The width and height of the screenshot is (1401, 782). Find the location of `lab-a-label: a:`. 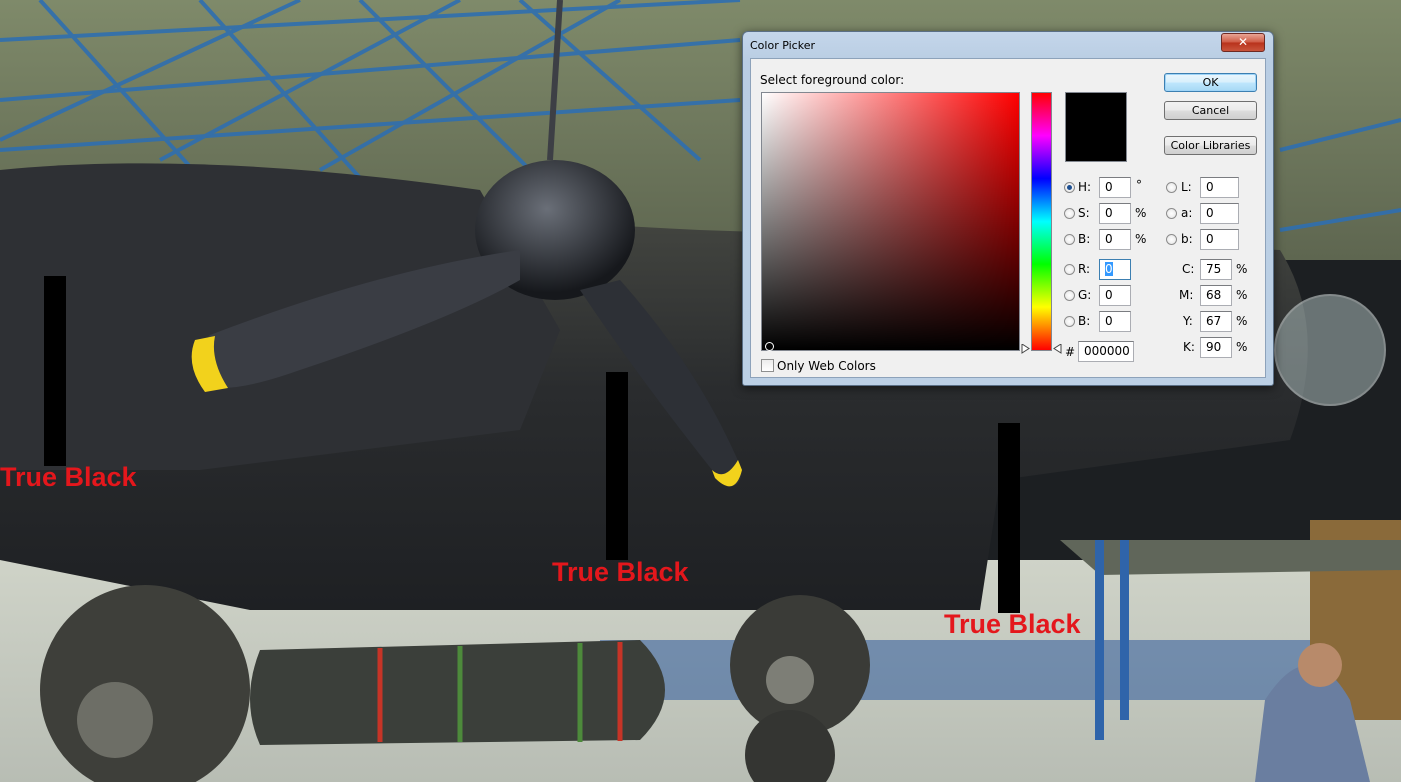

lab-a-label: a: is located at coordinates (1187, 213).